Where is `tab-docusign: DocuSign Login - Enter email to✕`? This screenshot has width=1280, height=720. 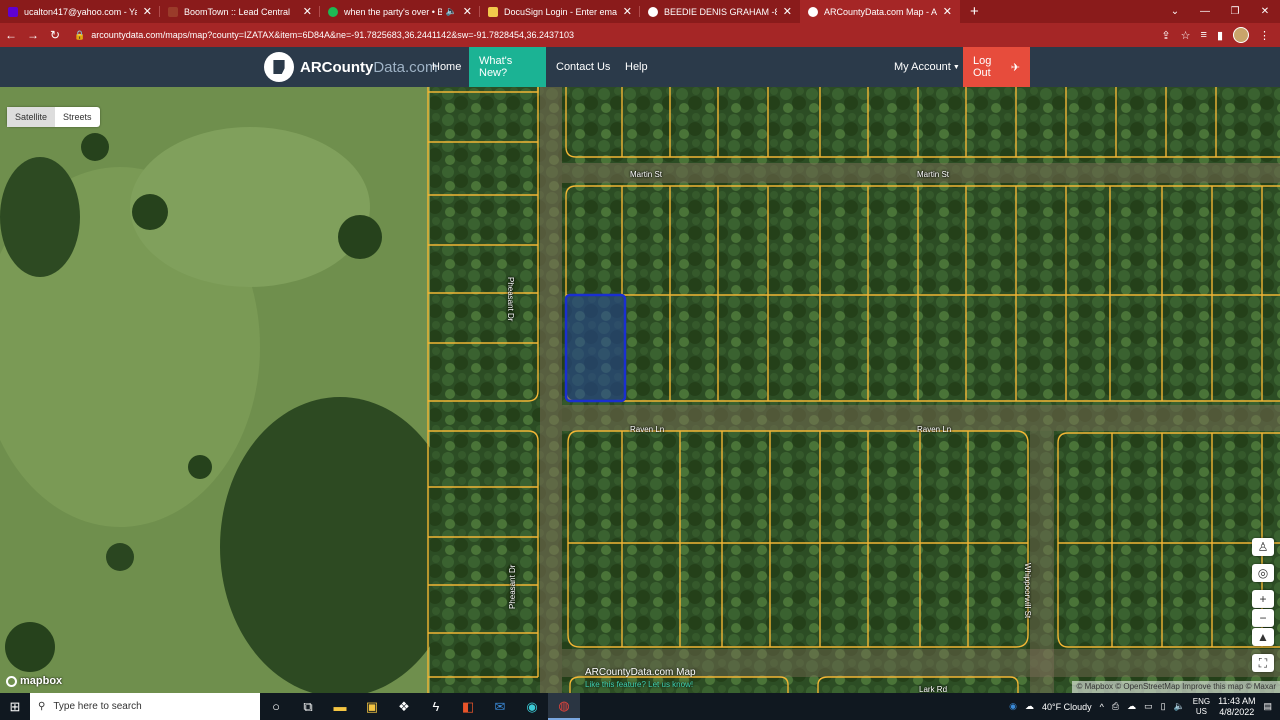 tab-docusign: DocuSign Login - Enter email to✕ is located at coordinates (560, 11).